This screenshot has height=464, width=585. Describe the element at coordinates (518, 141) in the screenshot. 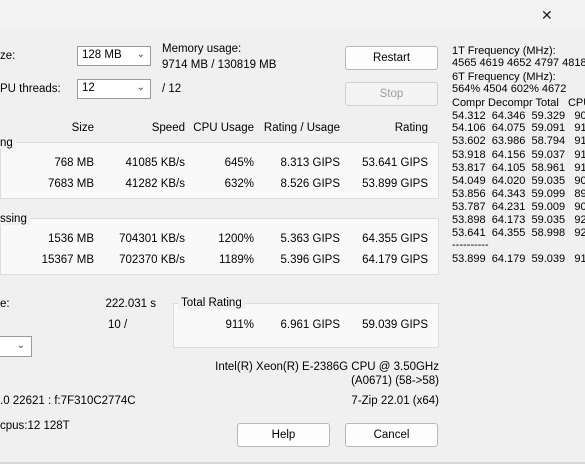

I see `result-row: 53.602 63.986 58.794 91` at that location.